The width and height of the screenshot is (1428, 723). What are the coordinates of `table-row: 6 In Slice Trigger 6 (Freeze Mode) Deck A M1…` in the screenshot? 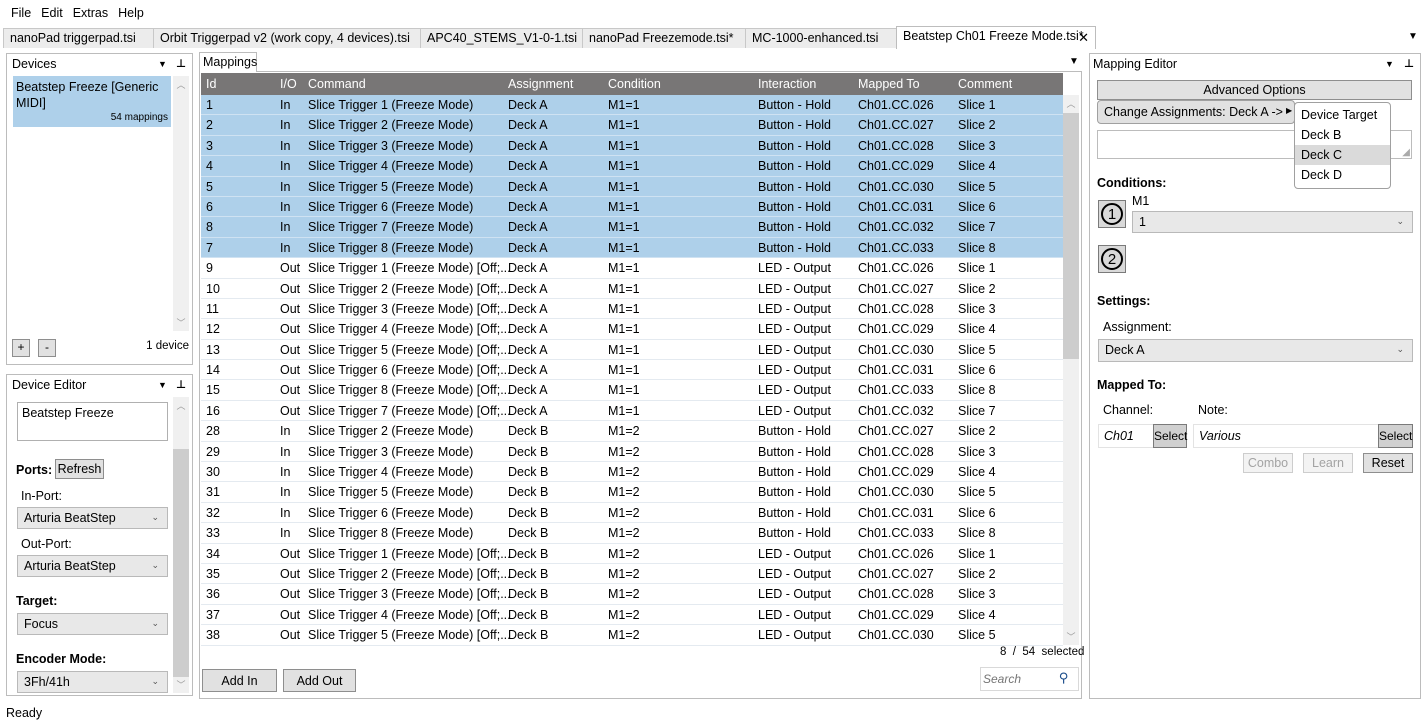 It's located at (632, 207).